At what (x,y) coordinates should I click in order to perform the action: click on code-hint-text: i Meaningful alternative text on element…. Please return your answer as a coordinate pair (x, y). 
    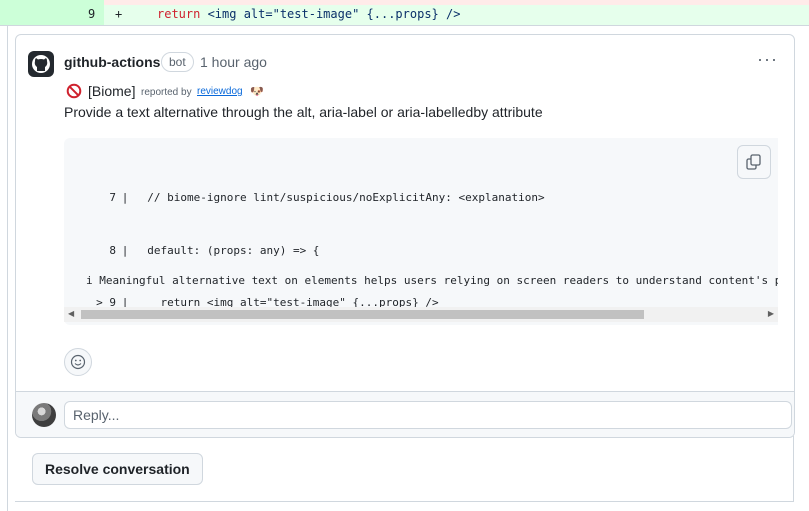
    Looking at the image, I should click on (432, 280).